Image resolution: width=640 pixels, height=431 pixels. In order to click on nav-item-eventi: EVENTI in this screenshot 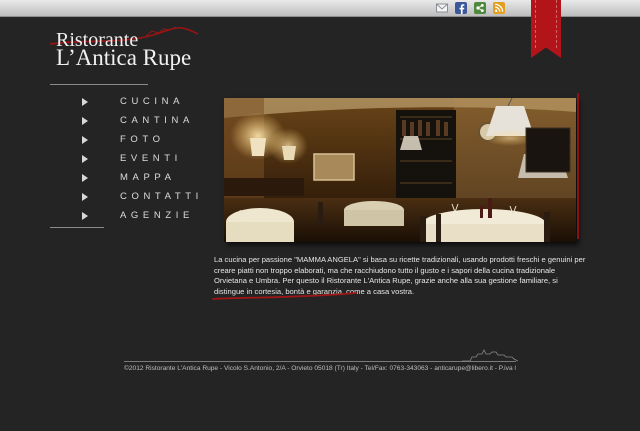, I will do `click(142, 158)`.